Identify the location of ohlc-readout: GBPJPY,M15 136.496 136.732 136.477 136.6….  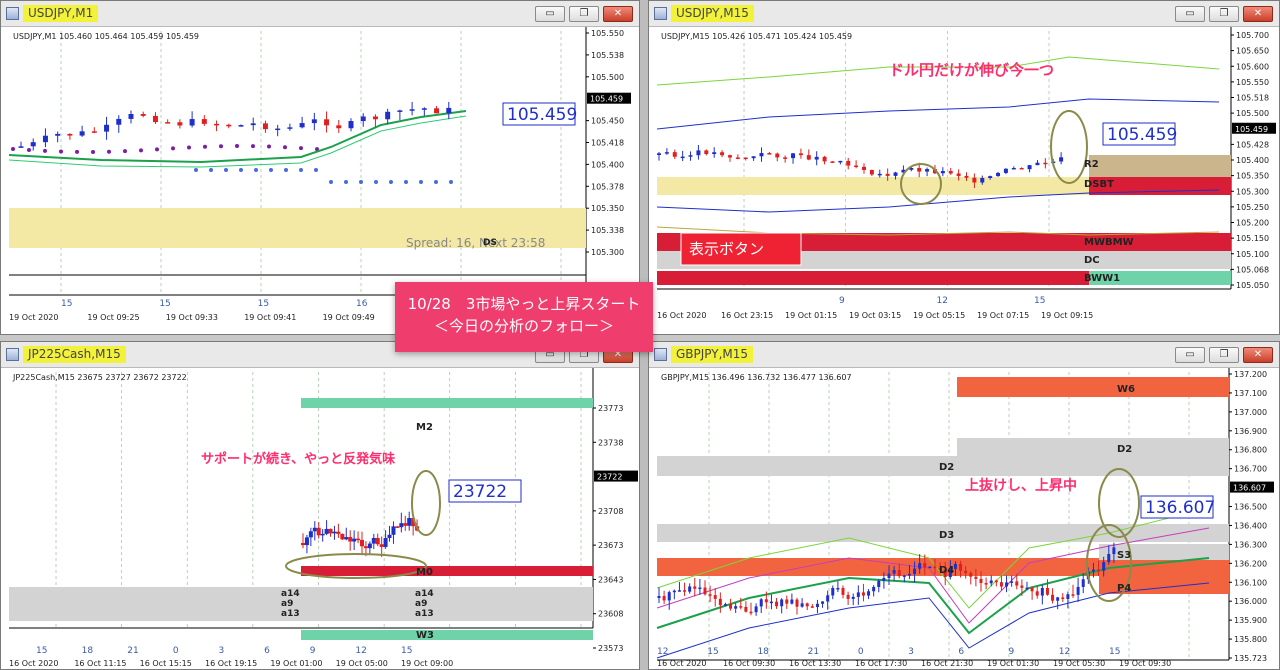
(756, 377).